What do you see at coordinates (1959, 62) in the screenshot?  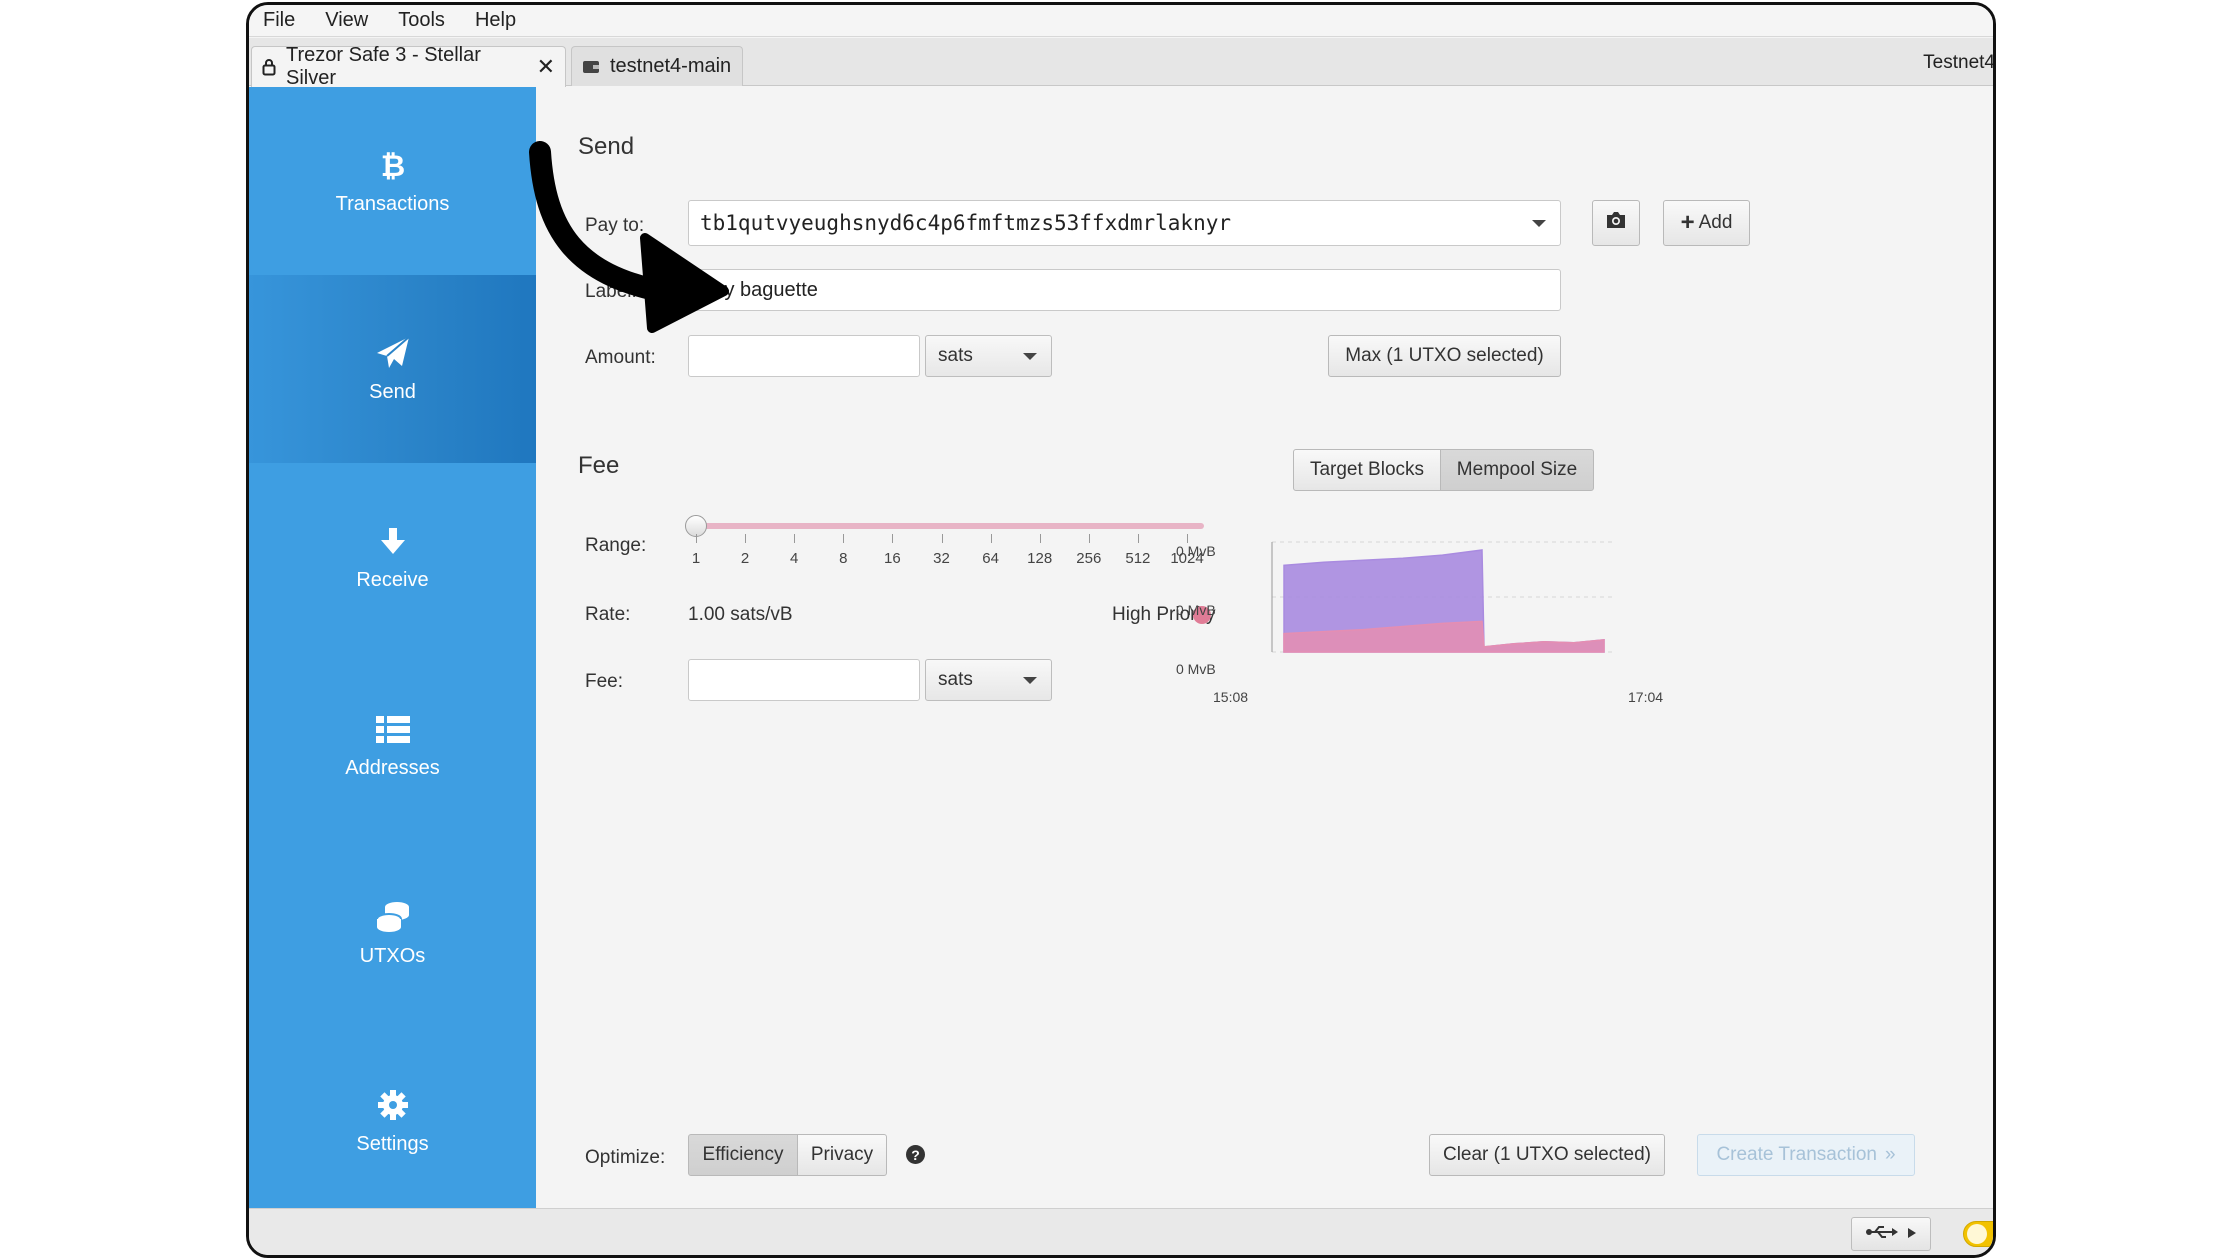 I see `network-label: Testnet4` at bounding box center [1959, 62].